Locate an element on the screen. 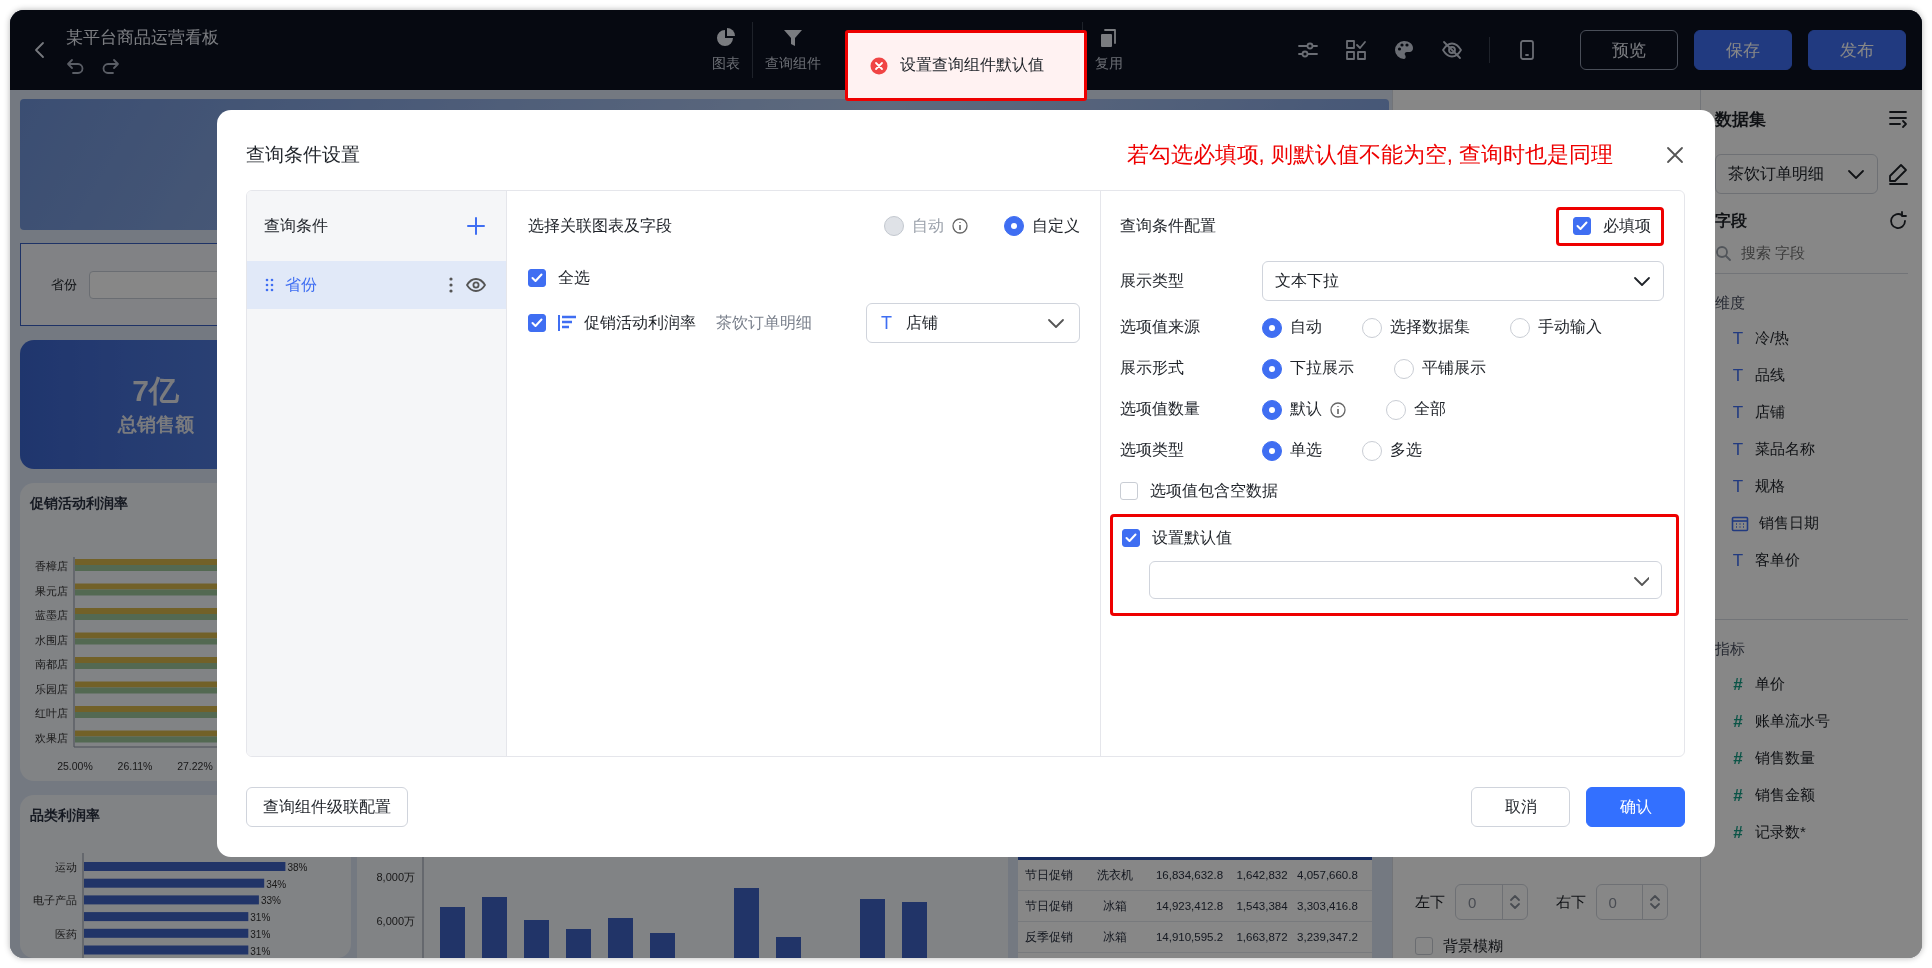 The height and width of the screenshot is (968, 1932). axis-label: 6,000万 is located at coordinates (395, 921).